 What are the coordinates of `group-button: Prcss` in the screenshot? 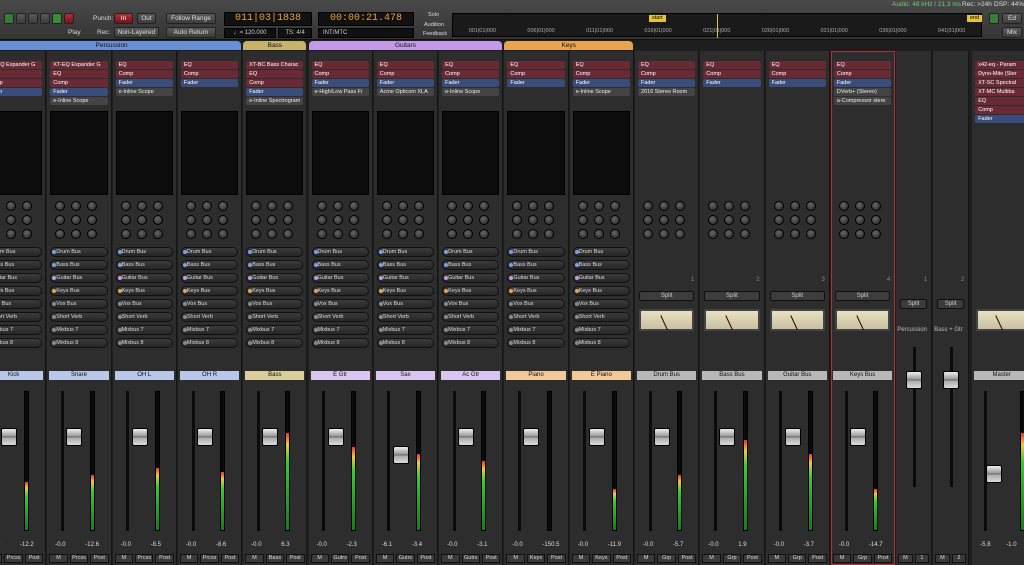 It's located at (79, 558).